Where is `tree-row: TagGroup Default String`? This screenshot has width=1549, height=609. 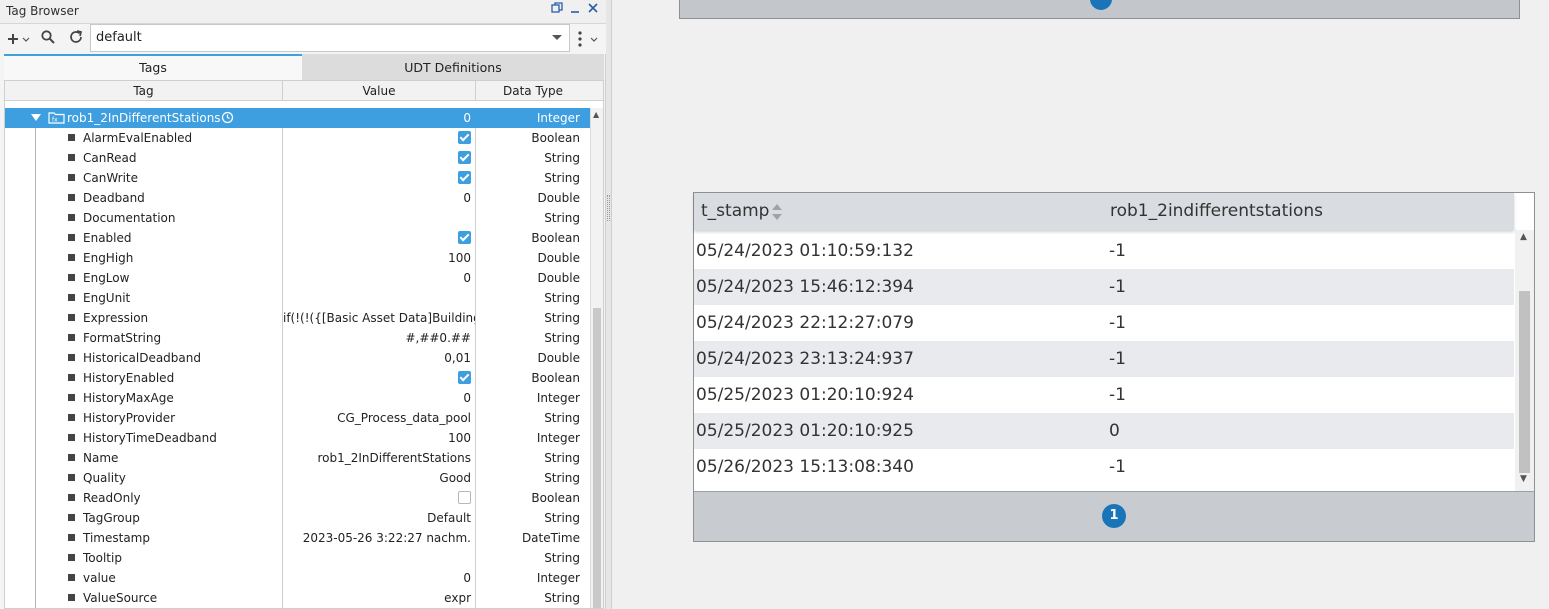 tree-row: TagGroup Default String is located at coordinates (297, 518).